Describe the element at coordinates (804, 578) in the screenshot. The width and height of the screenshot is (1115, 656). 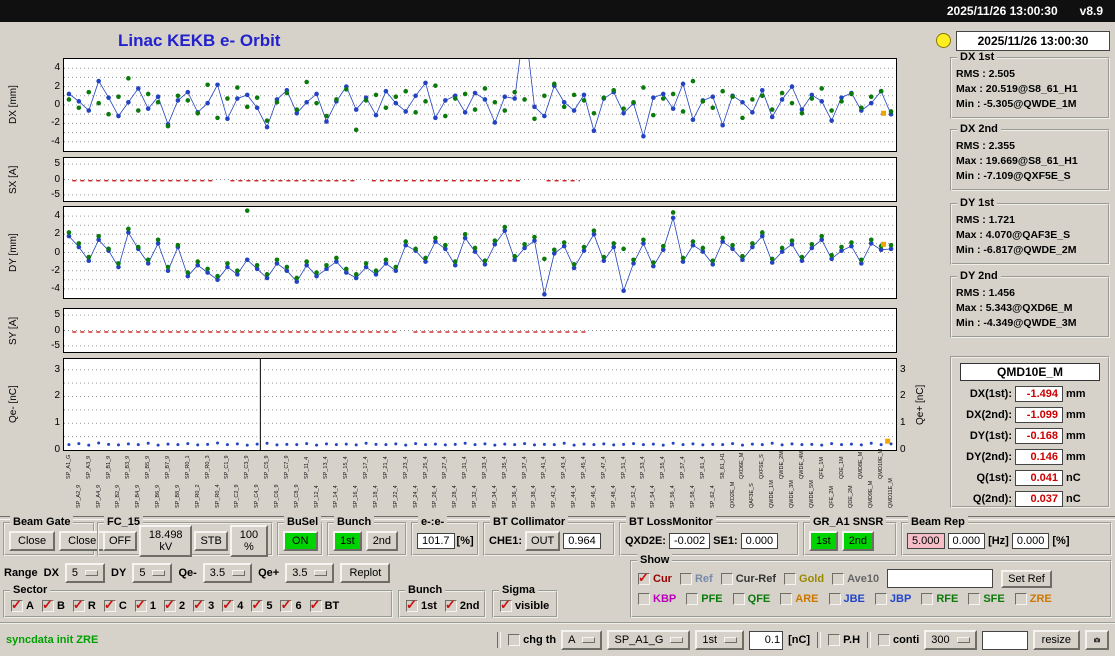
I see `checkbox-gold: Gold` at that location.